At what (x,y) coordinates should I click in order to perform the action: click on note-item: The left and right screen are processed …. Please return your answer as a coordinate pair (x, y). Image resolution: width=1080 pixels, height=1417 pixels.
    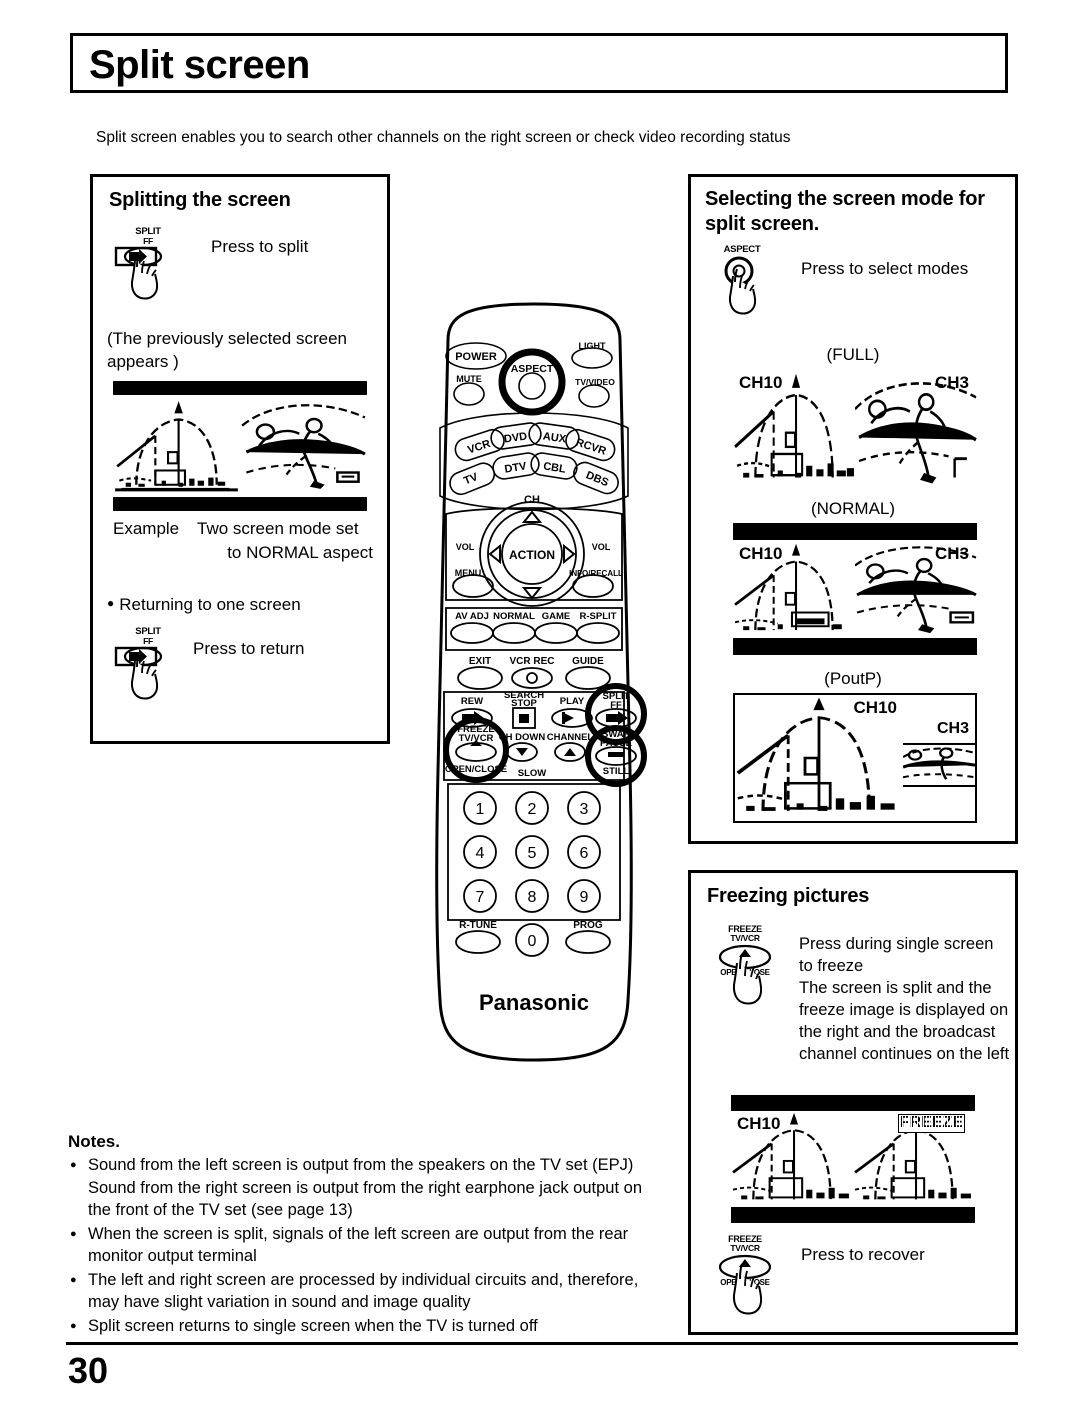
    Looking at the image, I should click on (368, 1291).